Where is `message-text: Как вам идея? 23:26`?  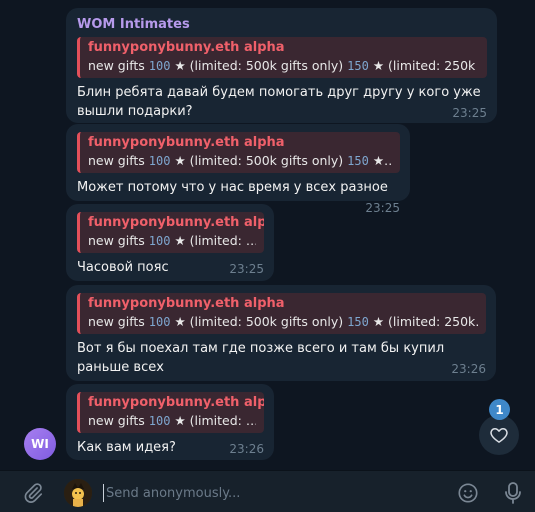 message-text: Как вам идея? 23:26 is located at coordinates (170, 448).